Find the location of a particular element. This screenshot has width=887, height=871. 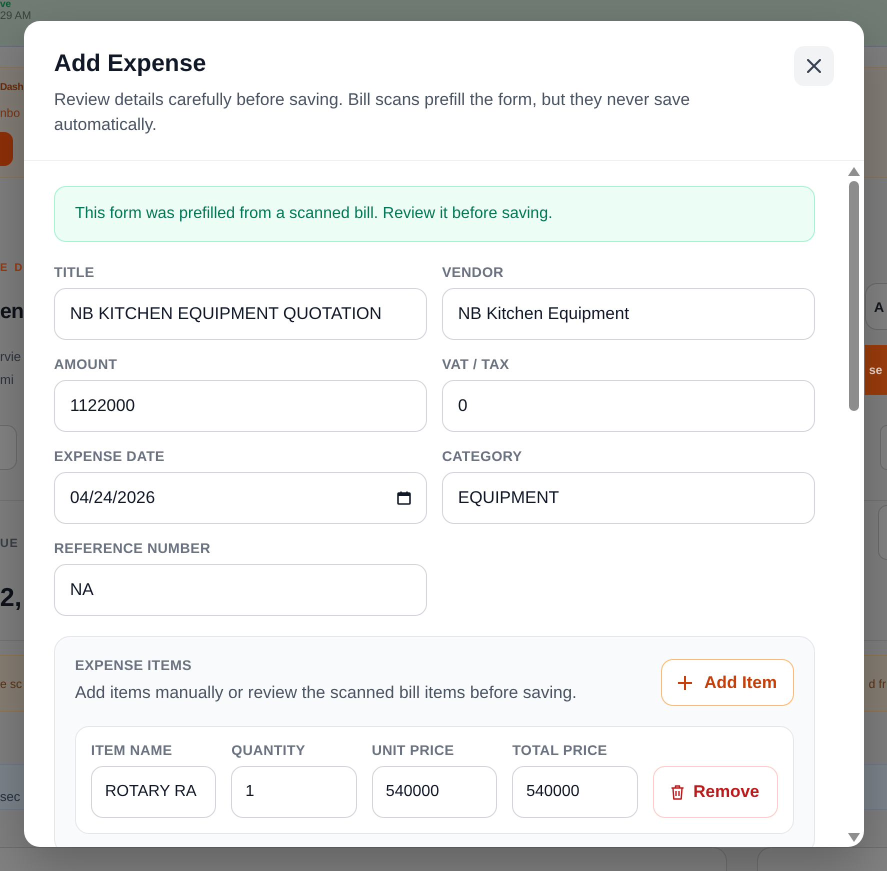

text-field: NA is located at coordinates (240, 590).